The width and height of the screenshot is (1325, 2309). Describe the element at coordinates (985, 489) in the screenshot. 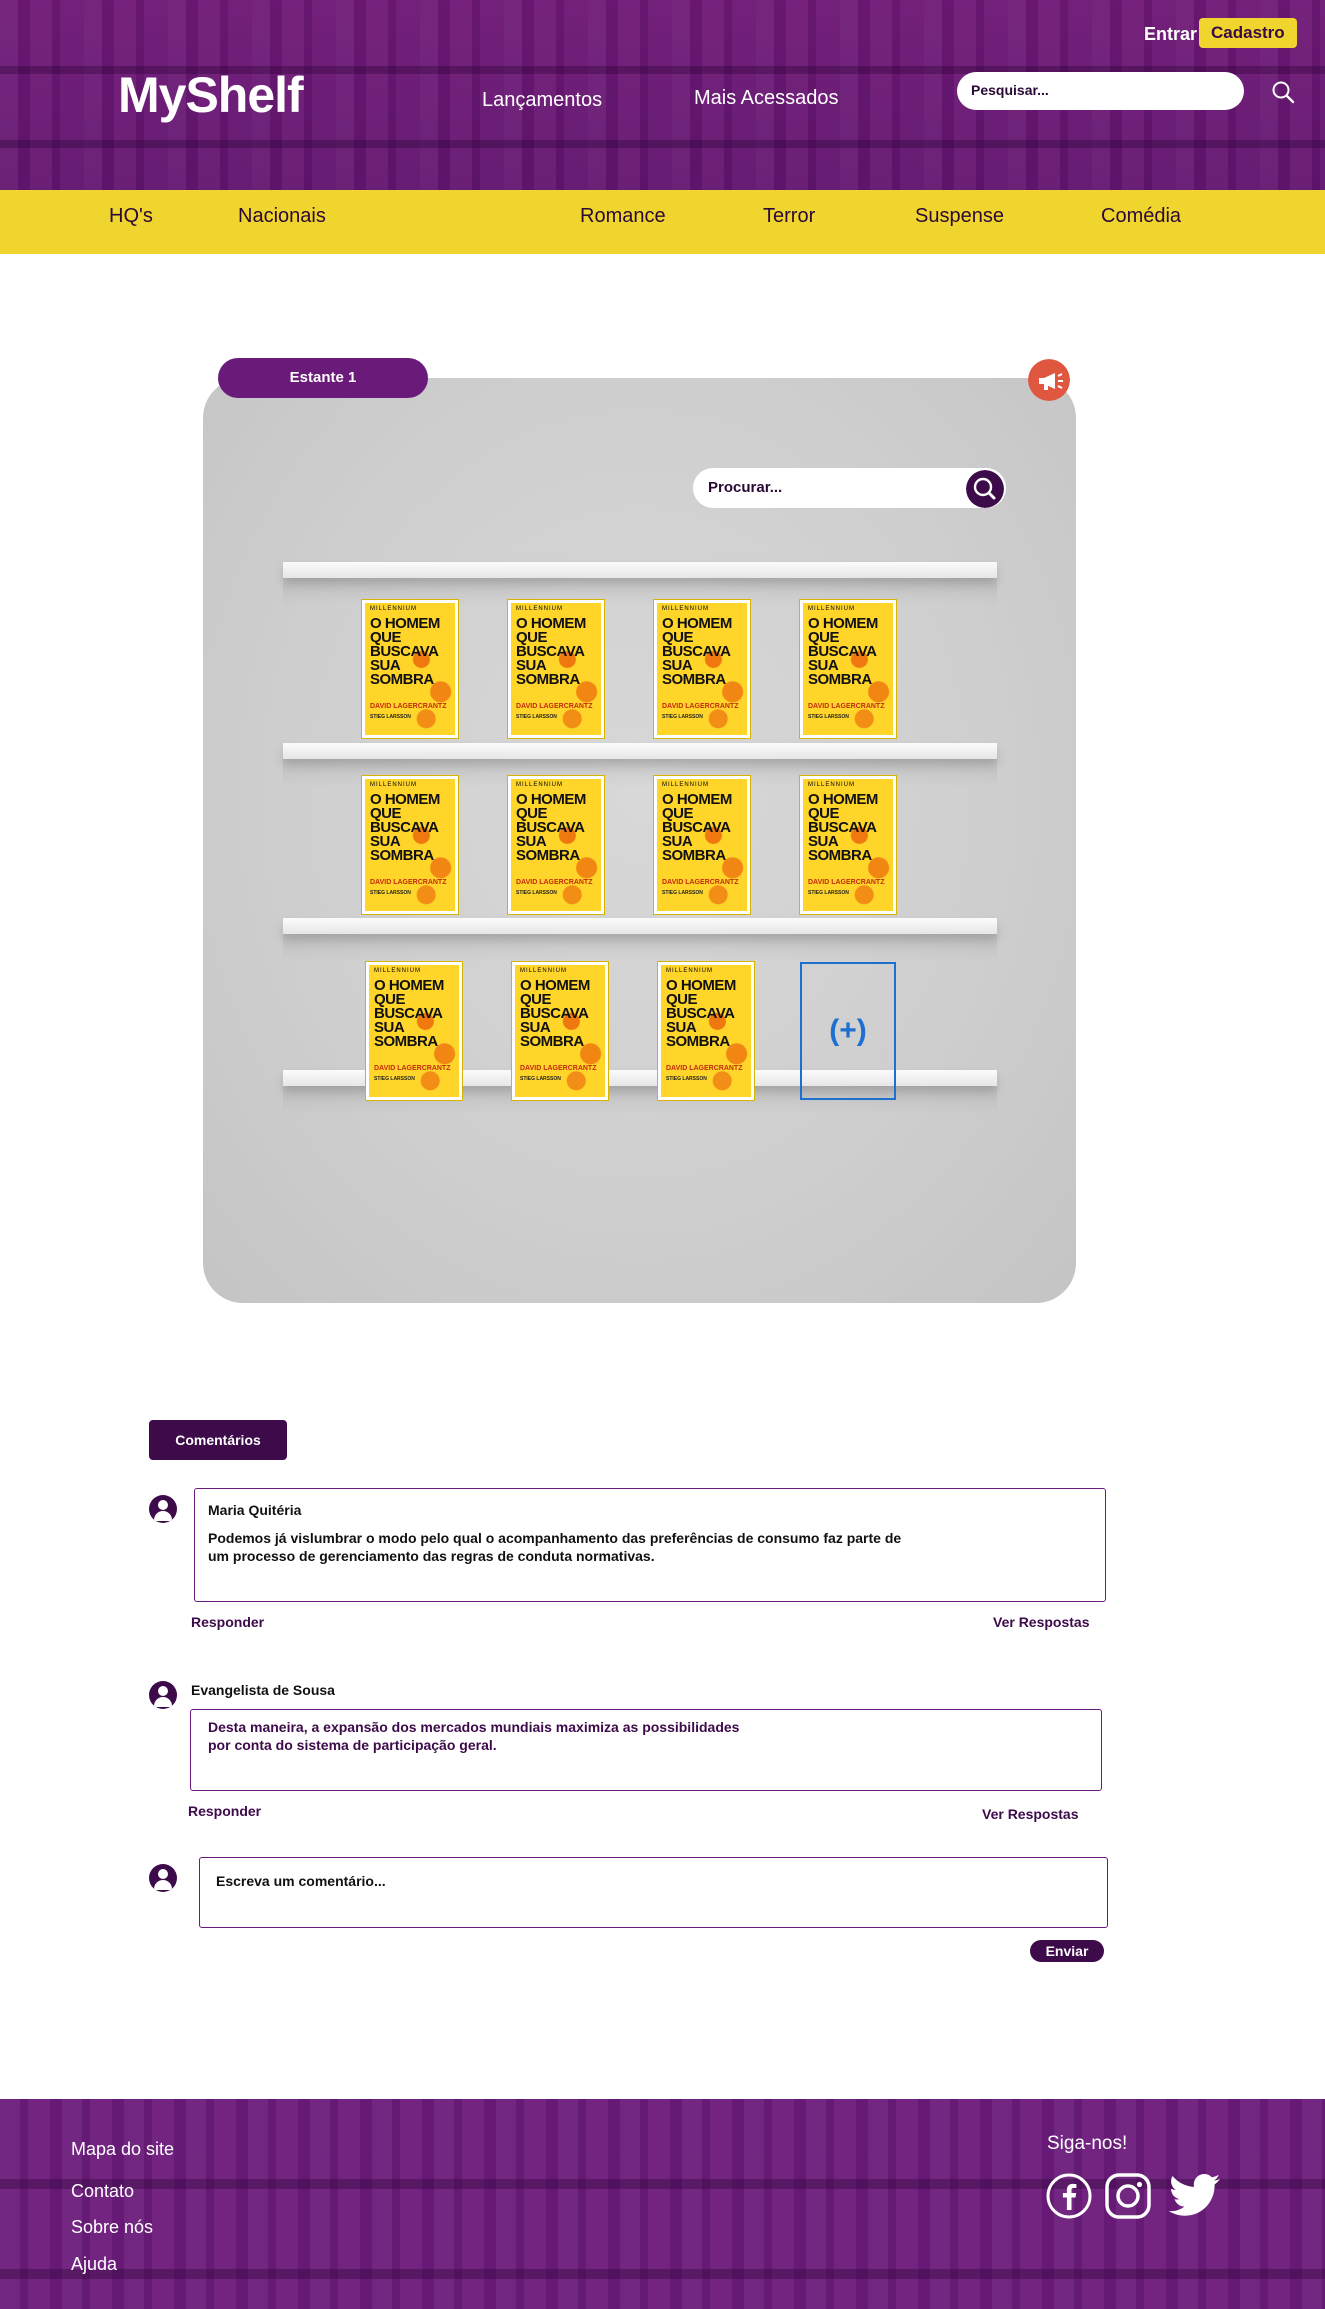

I see `shelf-search-button` at that location.